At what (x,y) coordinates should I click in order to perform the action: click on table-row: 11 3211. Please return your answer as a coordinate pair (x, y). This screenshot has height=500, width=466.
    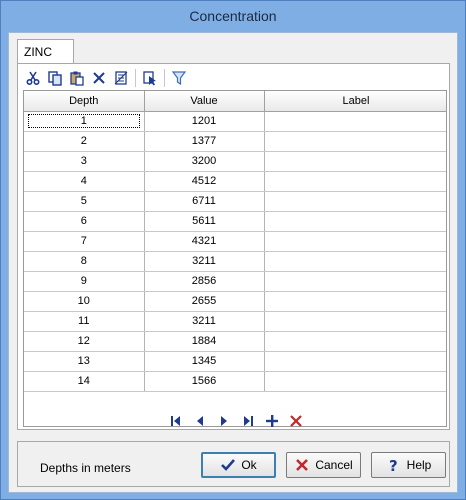
    Looking at the image, I should click on (235, 321).